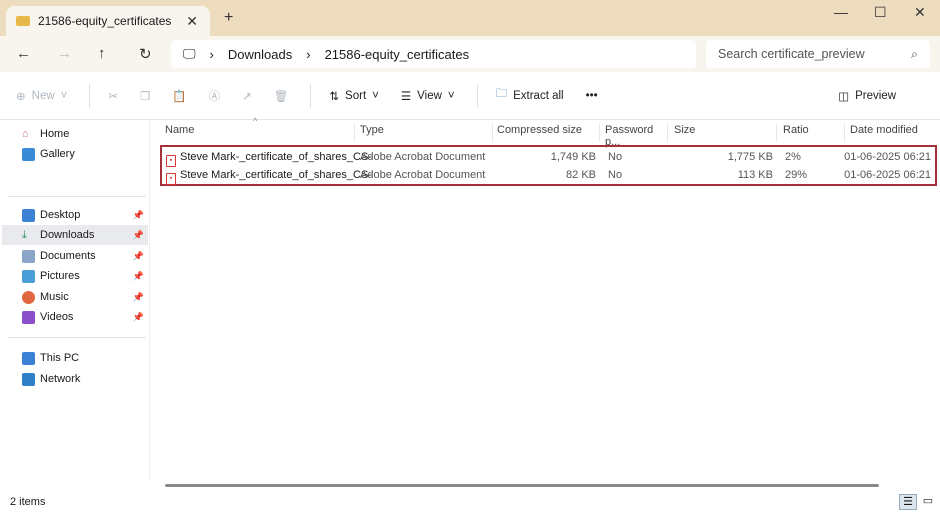 The image size is (940, 513). What do you see at coordinates (260, 133) in the screenshot?
I see `column-name: Name` at bounding box center [260, 133].